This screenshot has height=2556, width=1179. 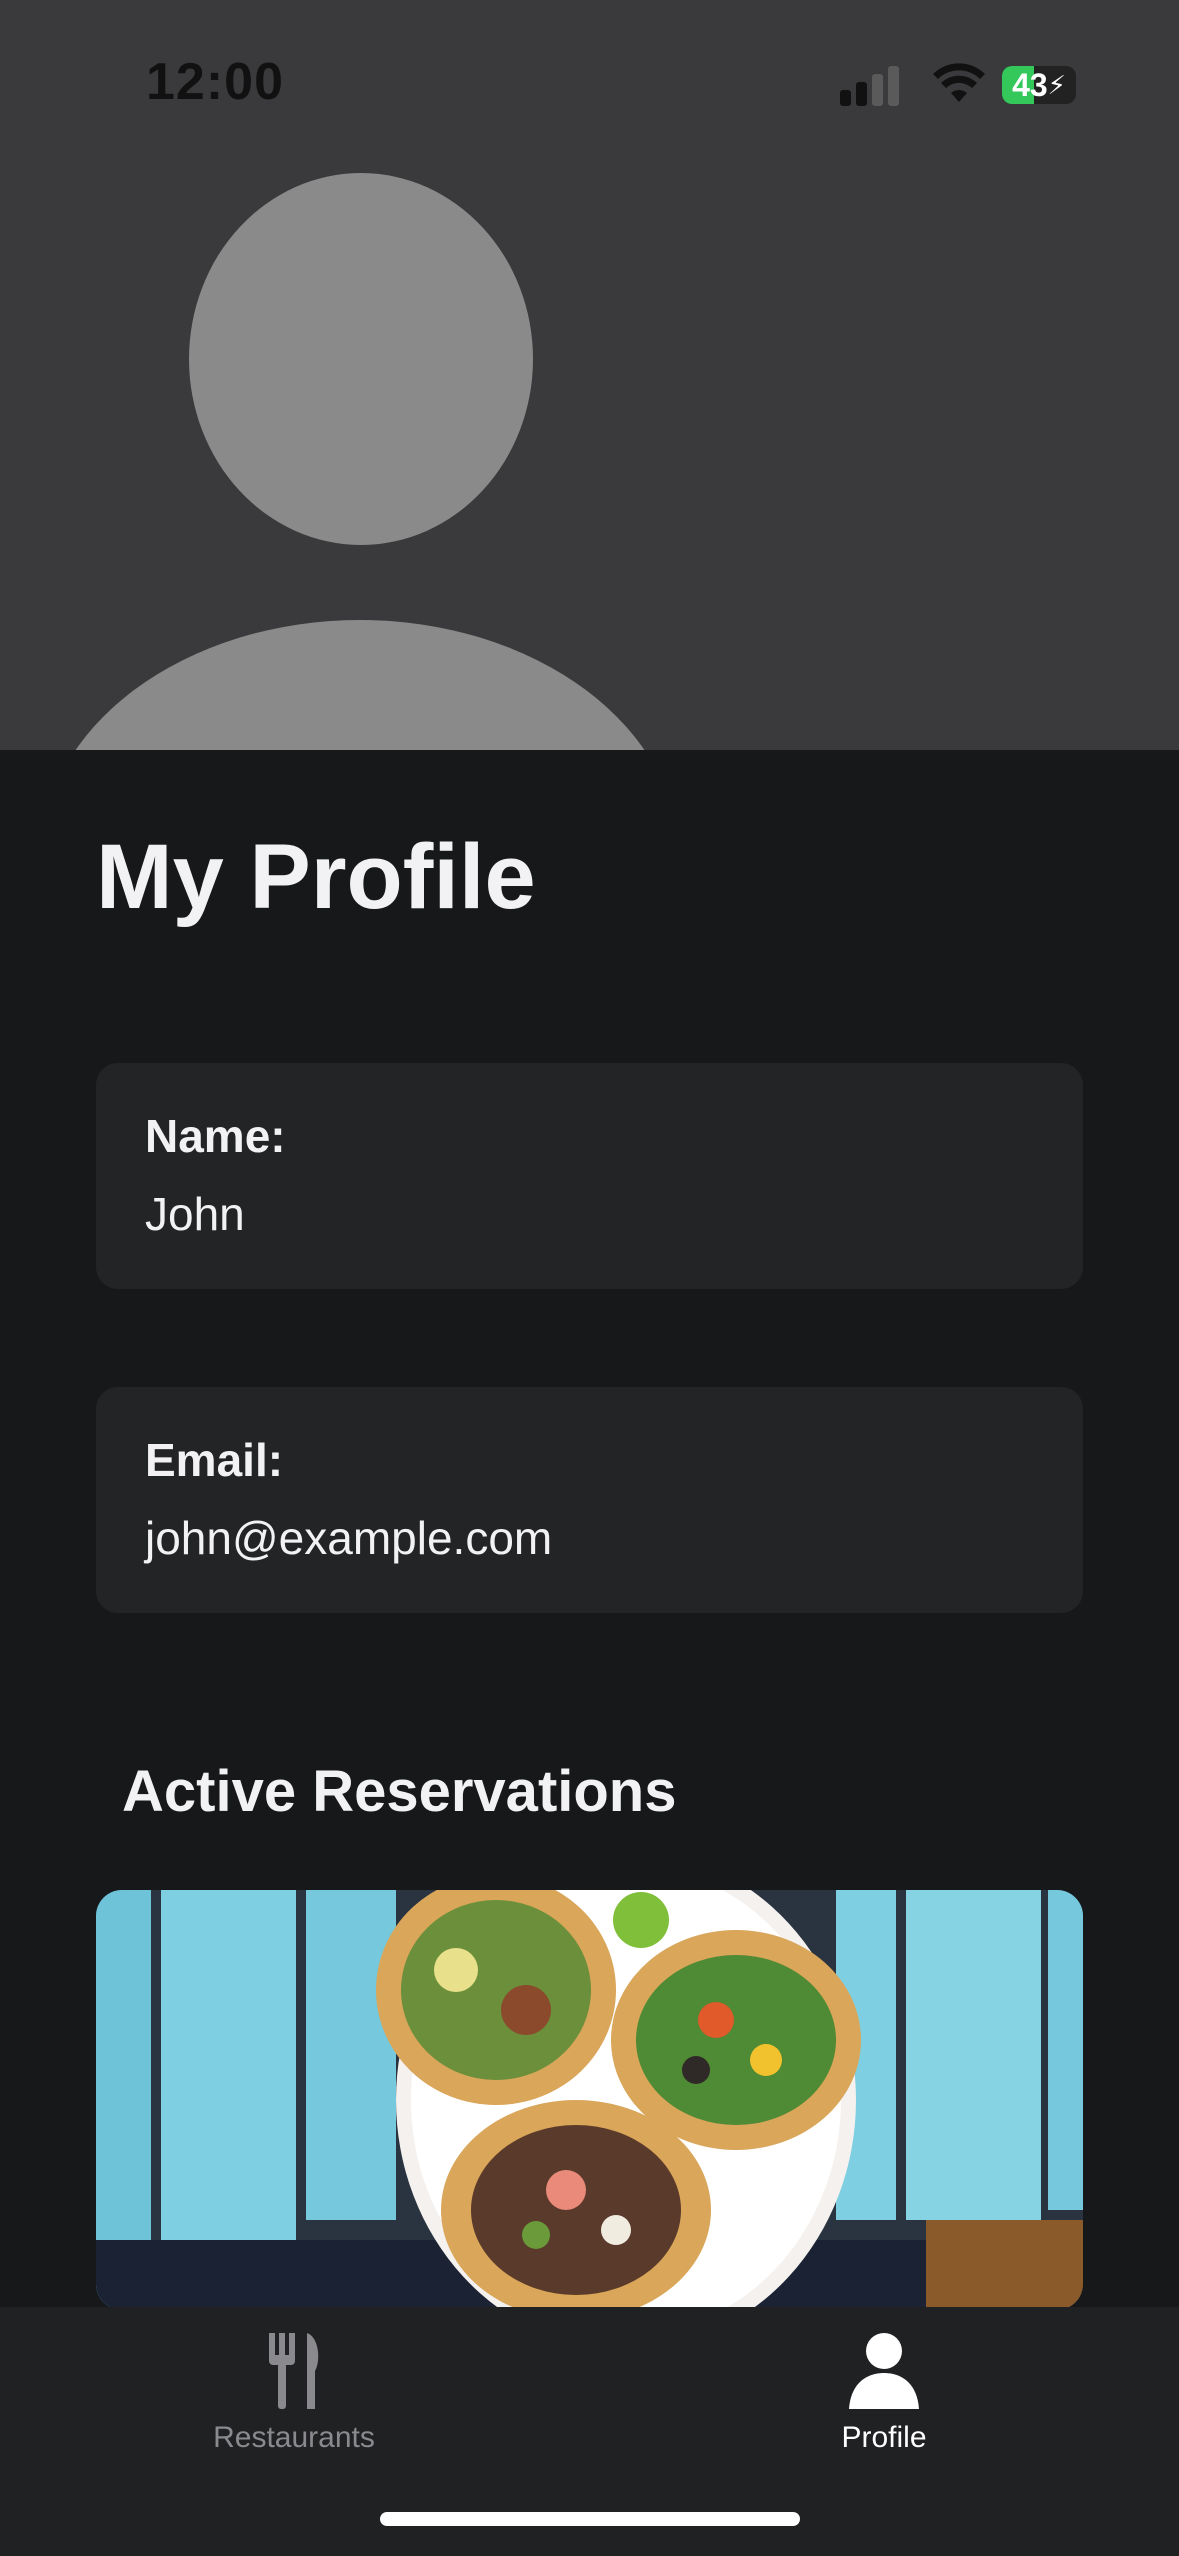 What do you see at coordinates (214, 1460) in the screenshot?
I see `email-label: Email:` at bounding box center [214, 1460].